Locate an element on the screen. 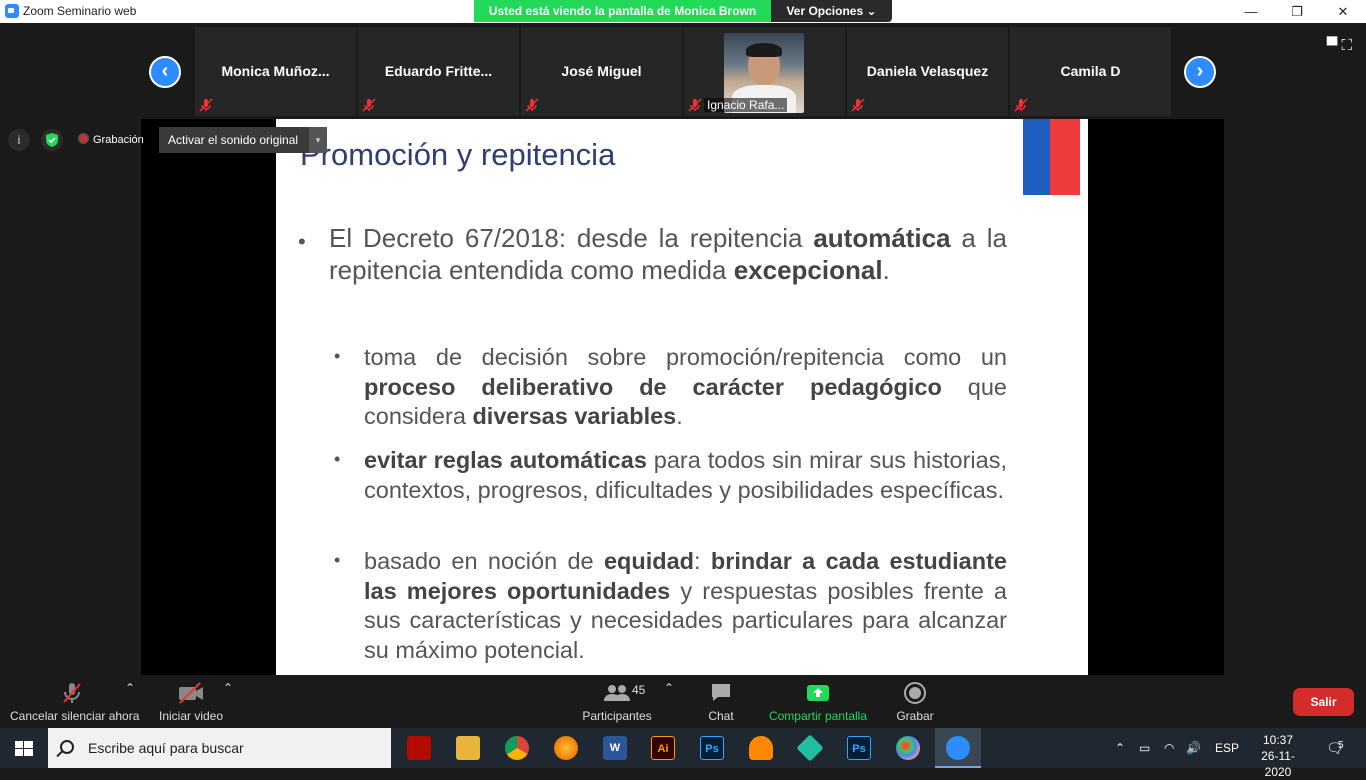 This screenshot has height=780, width=1366. recording-indicator: Grabación is located at coordinates (111, 139).